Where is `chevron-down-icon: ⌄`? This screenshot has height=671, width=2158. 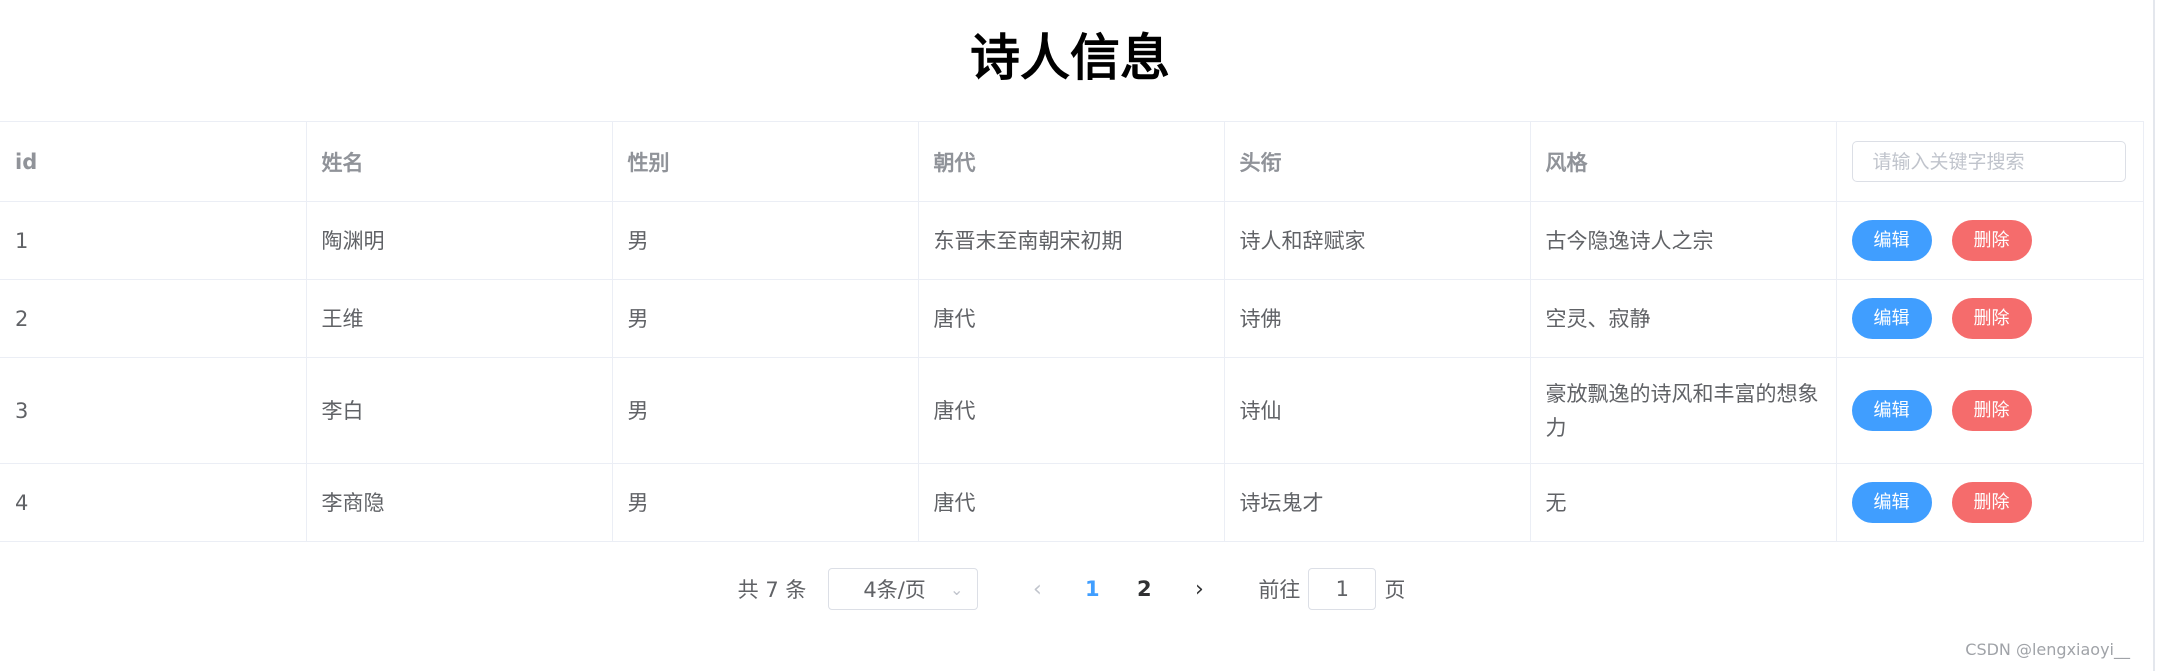 chevron-down-icon: ⌄ is located at coordinates (956, 589).